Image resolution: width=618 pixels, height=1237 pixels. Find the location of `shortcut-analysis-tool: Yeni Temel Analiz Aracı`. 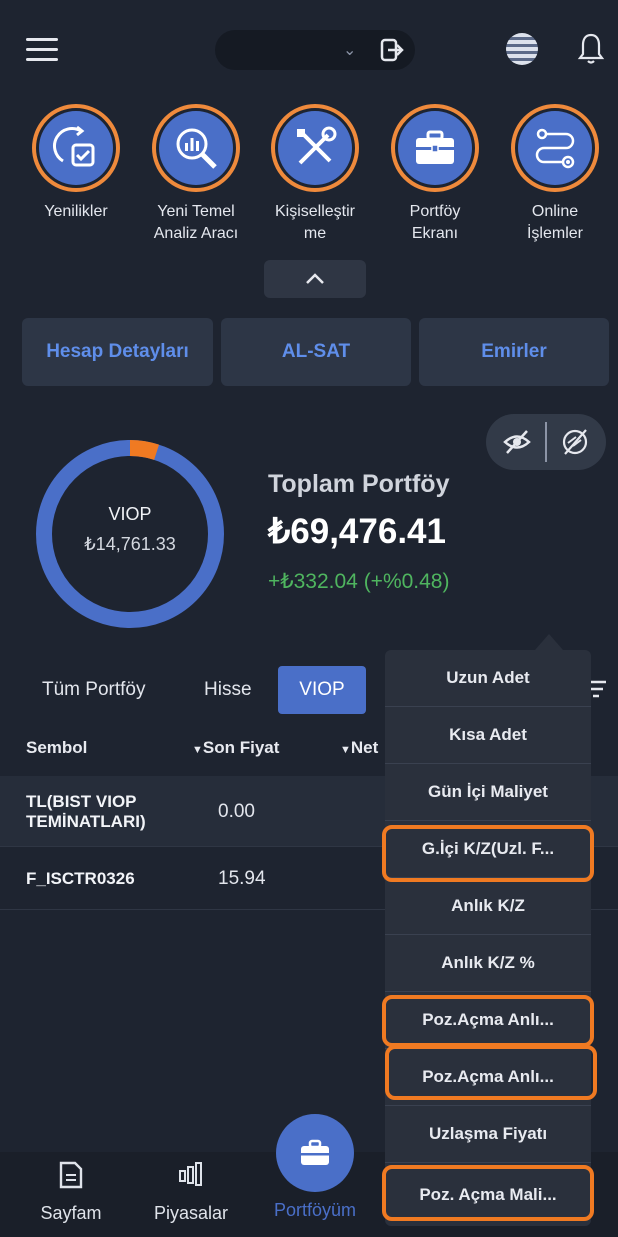

shortcut-analysis-tool: Yeni Temel Analiz Aracı is located at coordinates (196, 174).